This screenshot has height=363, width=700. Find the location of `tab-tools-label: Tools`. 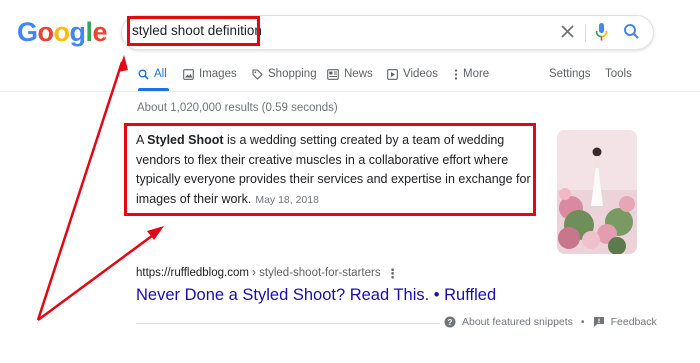

tab-tools-label: Tools is located at coordinates (618, 74).